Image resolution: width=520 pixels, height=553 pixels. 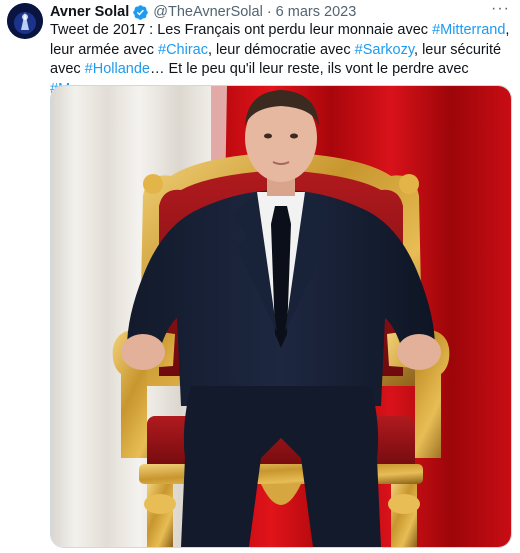 What do you see at coordinates (117, 69) in the screenshot?
I see `hashtag-link: #Hollande` at bounding box center [117, 69].